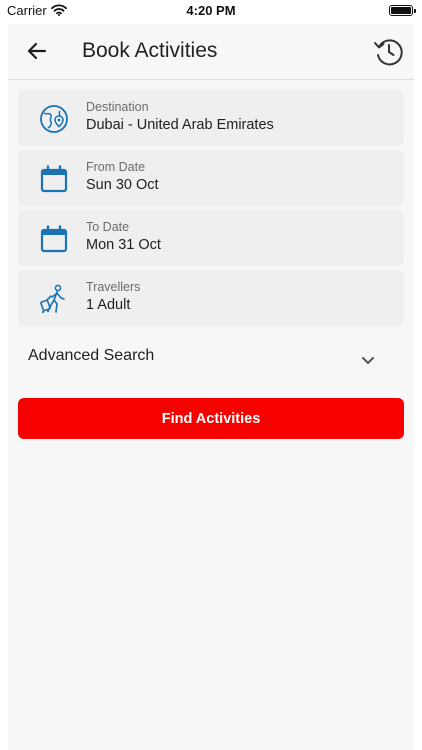 This screenshot has width=422, height=750. I want to click on history-button, so click(389, 52).